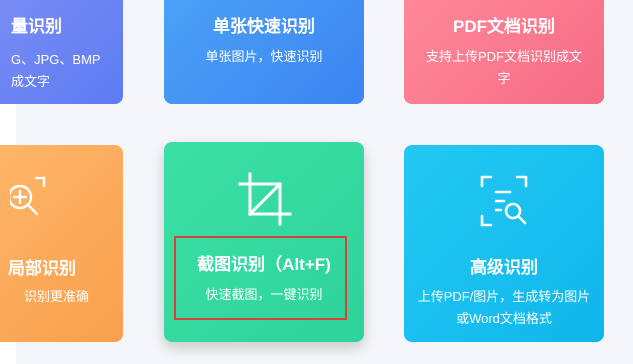 Image resolution: width=633 pixels, height=364 pixels. What do you see at coordinates (61, 243) in the screenshot?
I see `local-recognition-card: 局部识别 识别更准确` at bounding box center [61, 243].